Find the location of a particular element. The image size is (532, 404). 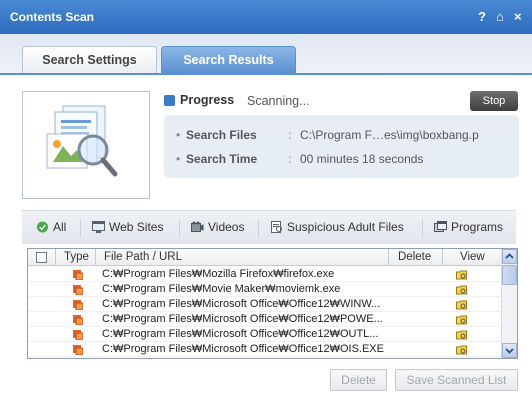

table-row: C:₩Program Files₩Movie Maker₩moviemk.exe is located at coordinates (264, 289).